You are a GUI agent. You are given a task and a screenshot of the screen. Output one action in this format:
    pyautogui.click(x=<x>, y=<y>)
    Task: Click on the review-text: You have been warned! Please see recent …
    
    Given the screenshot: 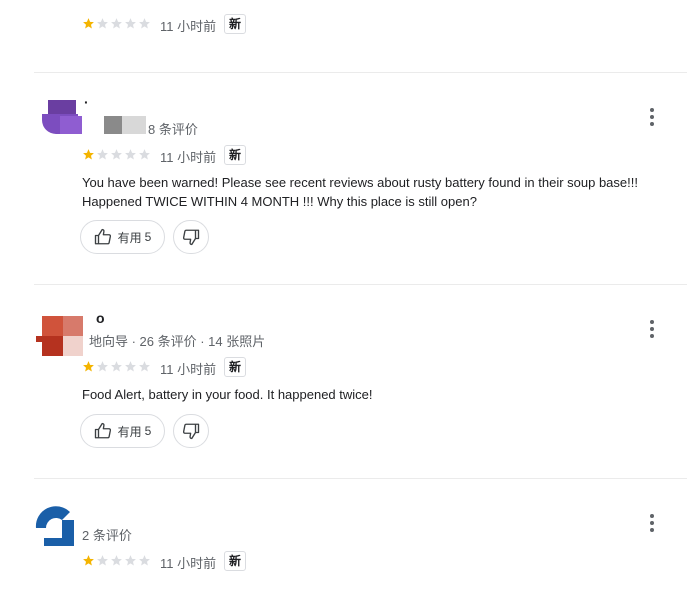 What is the action you would take?
    pyautogui.click(x=360, y=192)
    